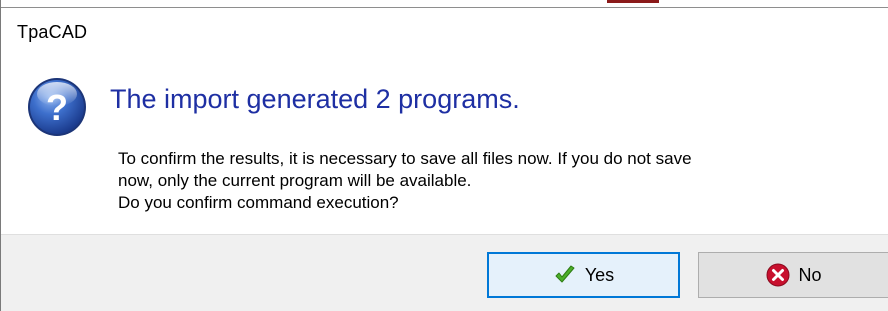 The height and width of the screenshot is (311, 888). I want to click on checkmark-icon, so click(565, 275).